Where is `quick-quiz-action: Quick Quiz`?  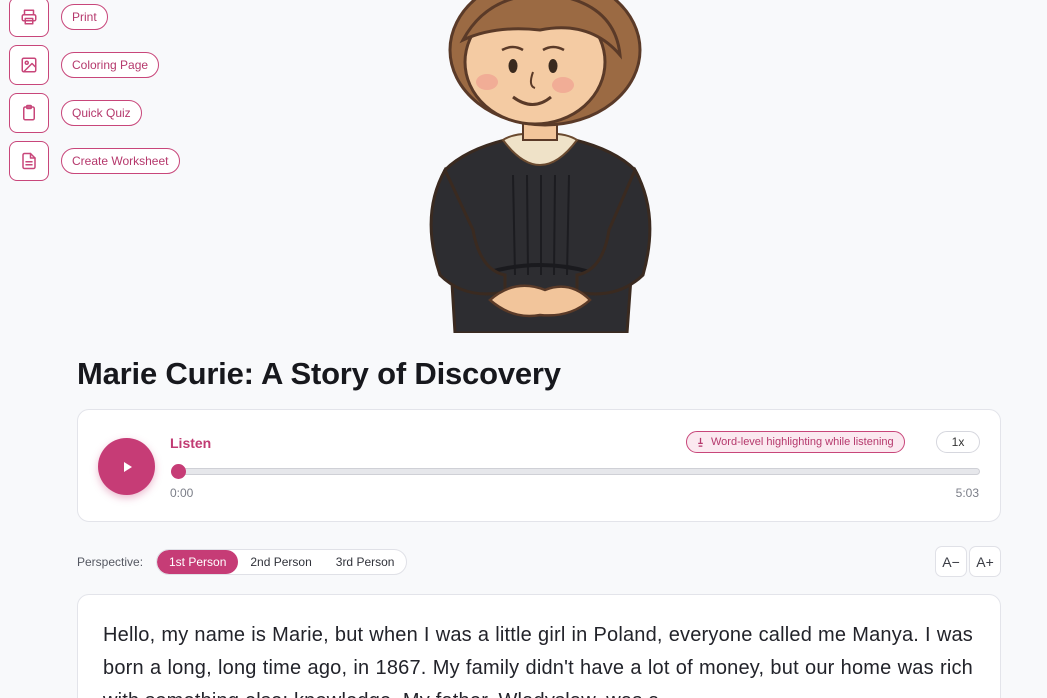 quick-quiz-action: Quick Quiz is located at coordinates (75, 113).